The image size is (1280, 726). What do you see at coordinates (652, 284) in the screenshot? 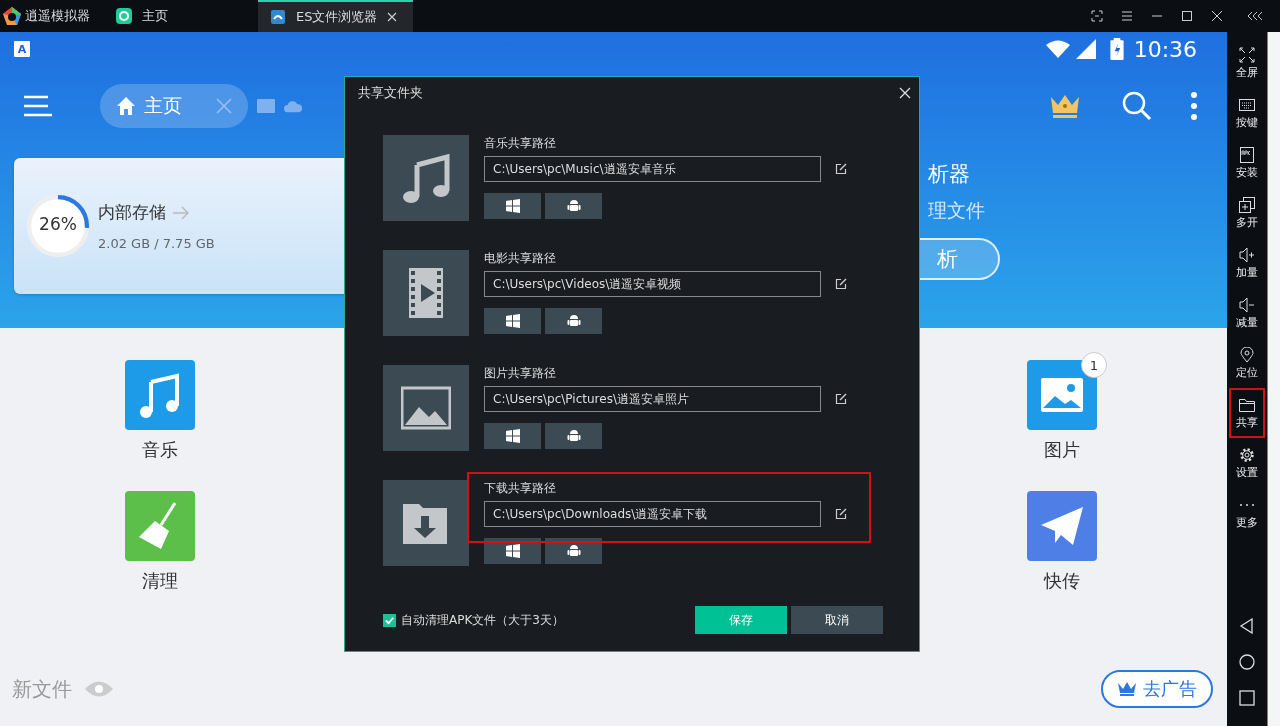
I see `path-field: C:\Users\pc\Videos\逍遥安卓视频` at bounding box center [652, 284].